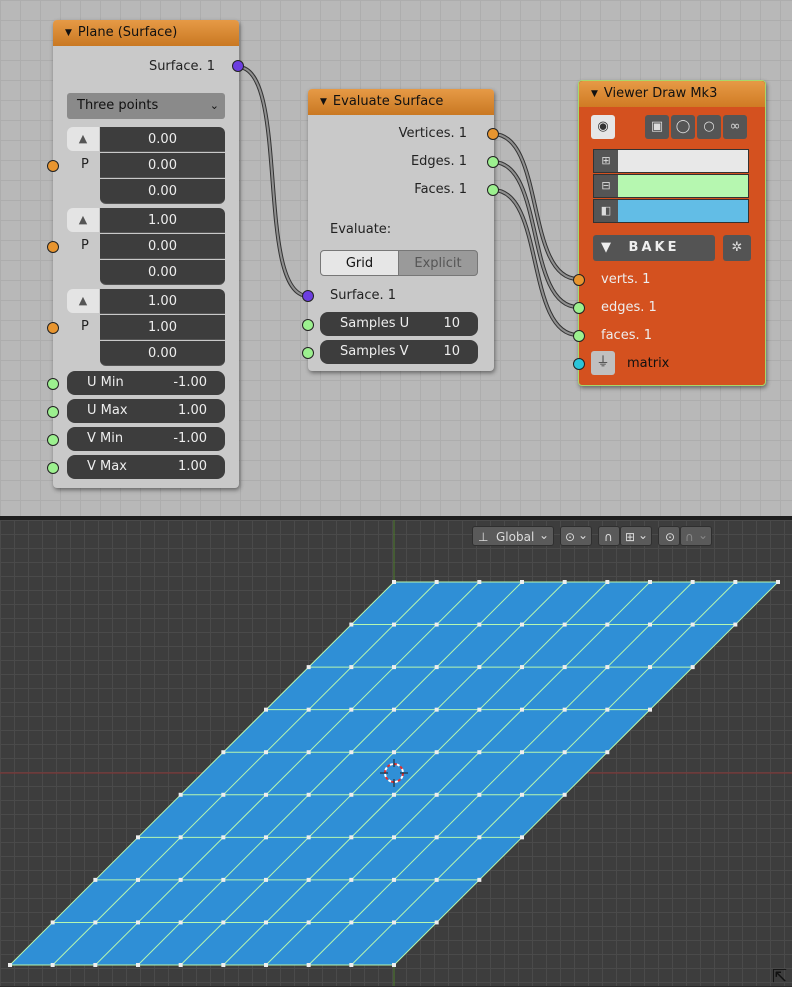  I want to click on point-3-z: 0.00, so click(162, 353).